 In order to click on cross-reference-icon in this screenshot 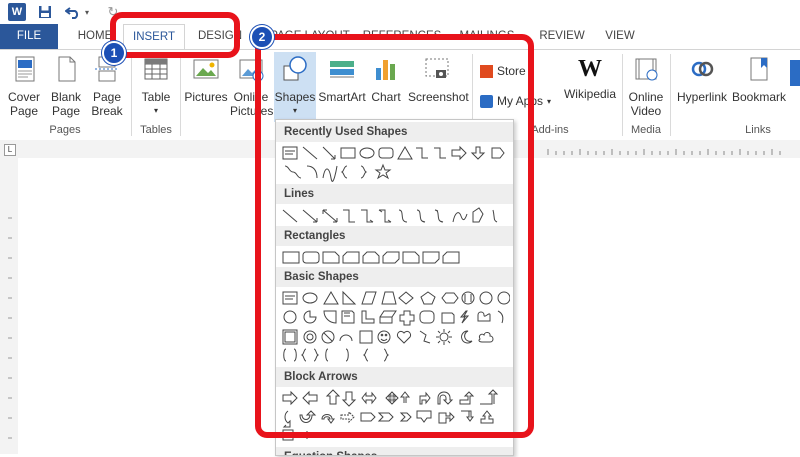, I will do `click(795, 73)`.